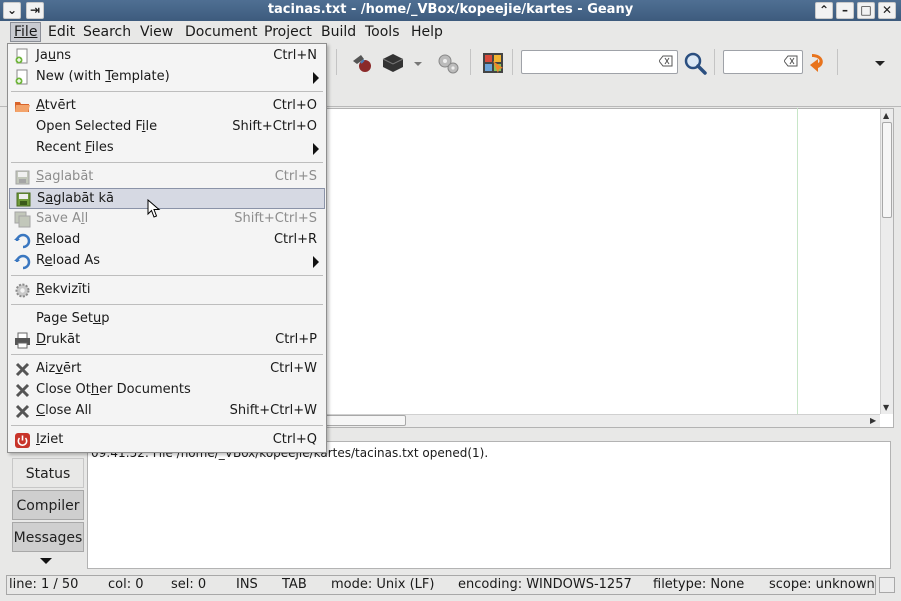  What do you see at coordinates (167, 127) in the screenshot?
I see `file-menu-item-open-selected-file: Open Selected File Shift+Ctrl+O` at bounding box center [167, 127].